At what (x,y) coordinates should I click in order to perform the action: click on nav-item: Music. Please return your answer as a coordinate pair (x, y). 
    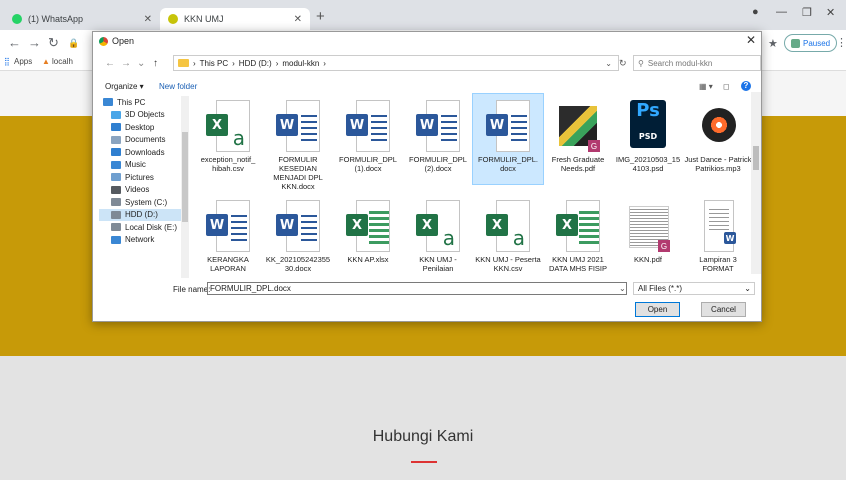
    Looking at the image, I should click on (141, 165).